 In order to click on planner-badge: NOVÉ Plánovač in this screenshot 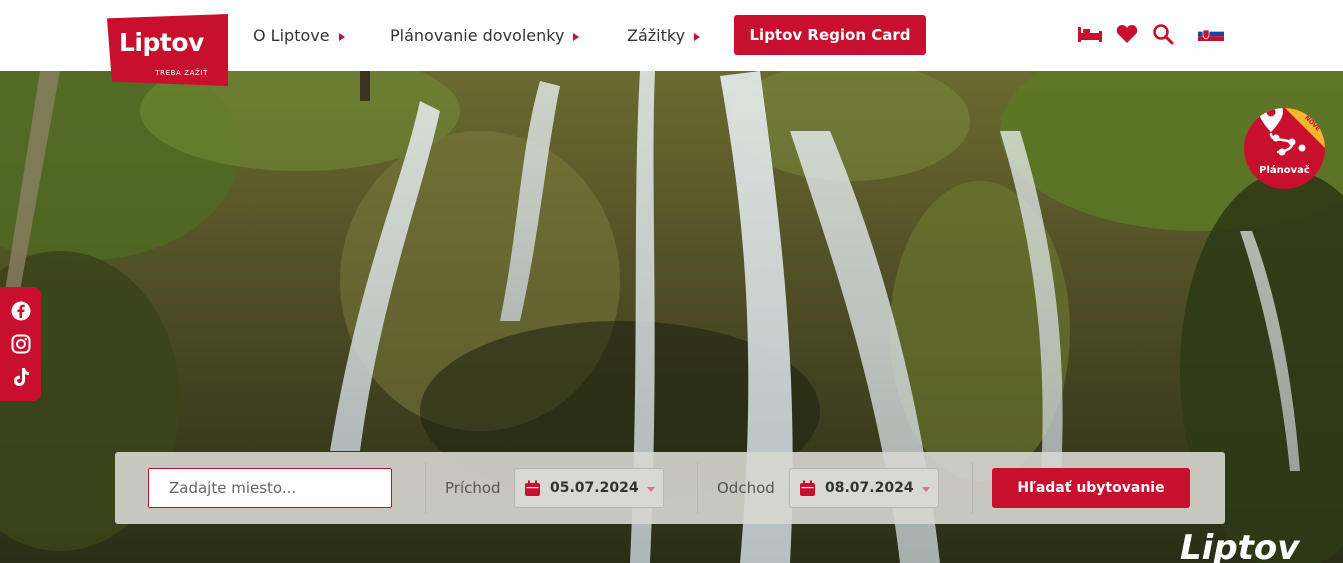, I will do `click(1284, 148)`.